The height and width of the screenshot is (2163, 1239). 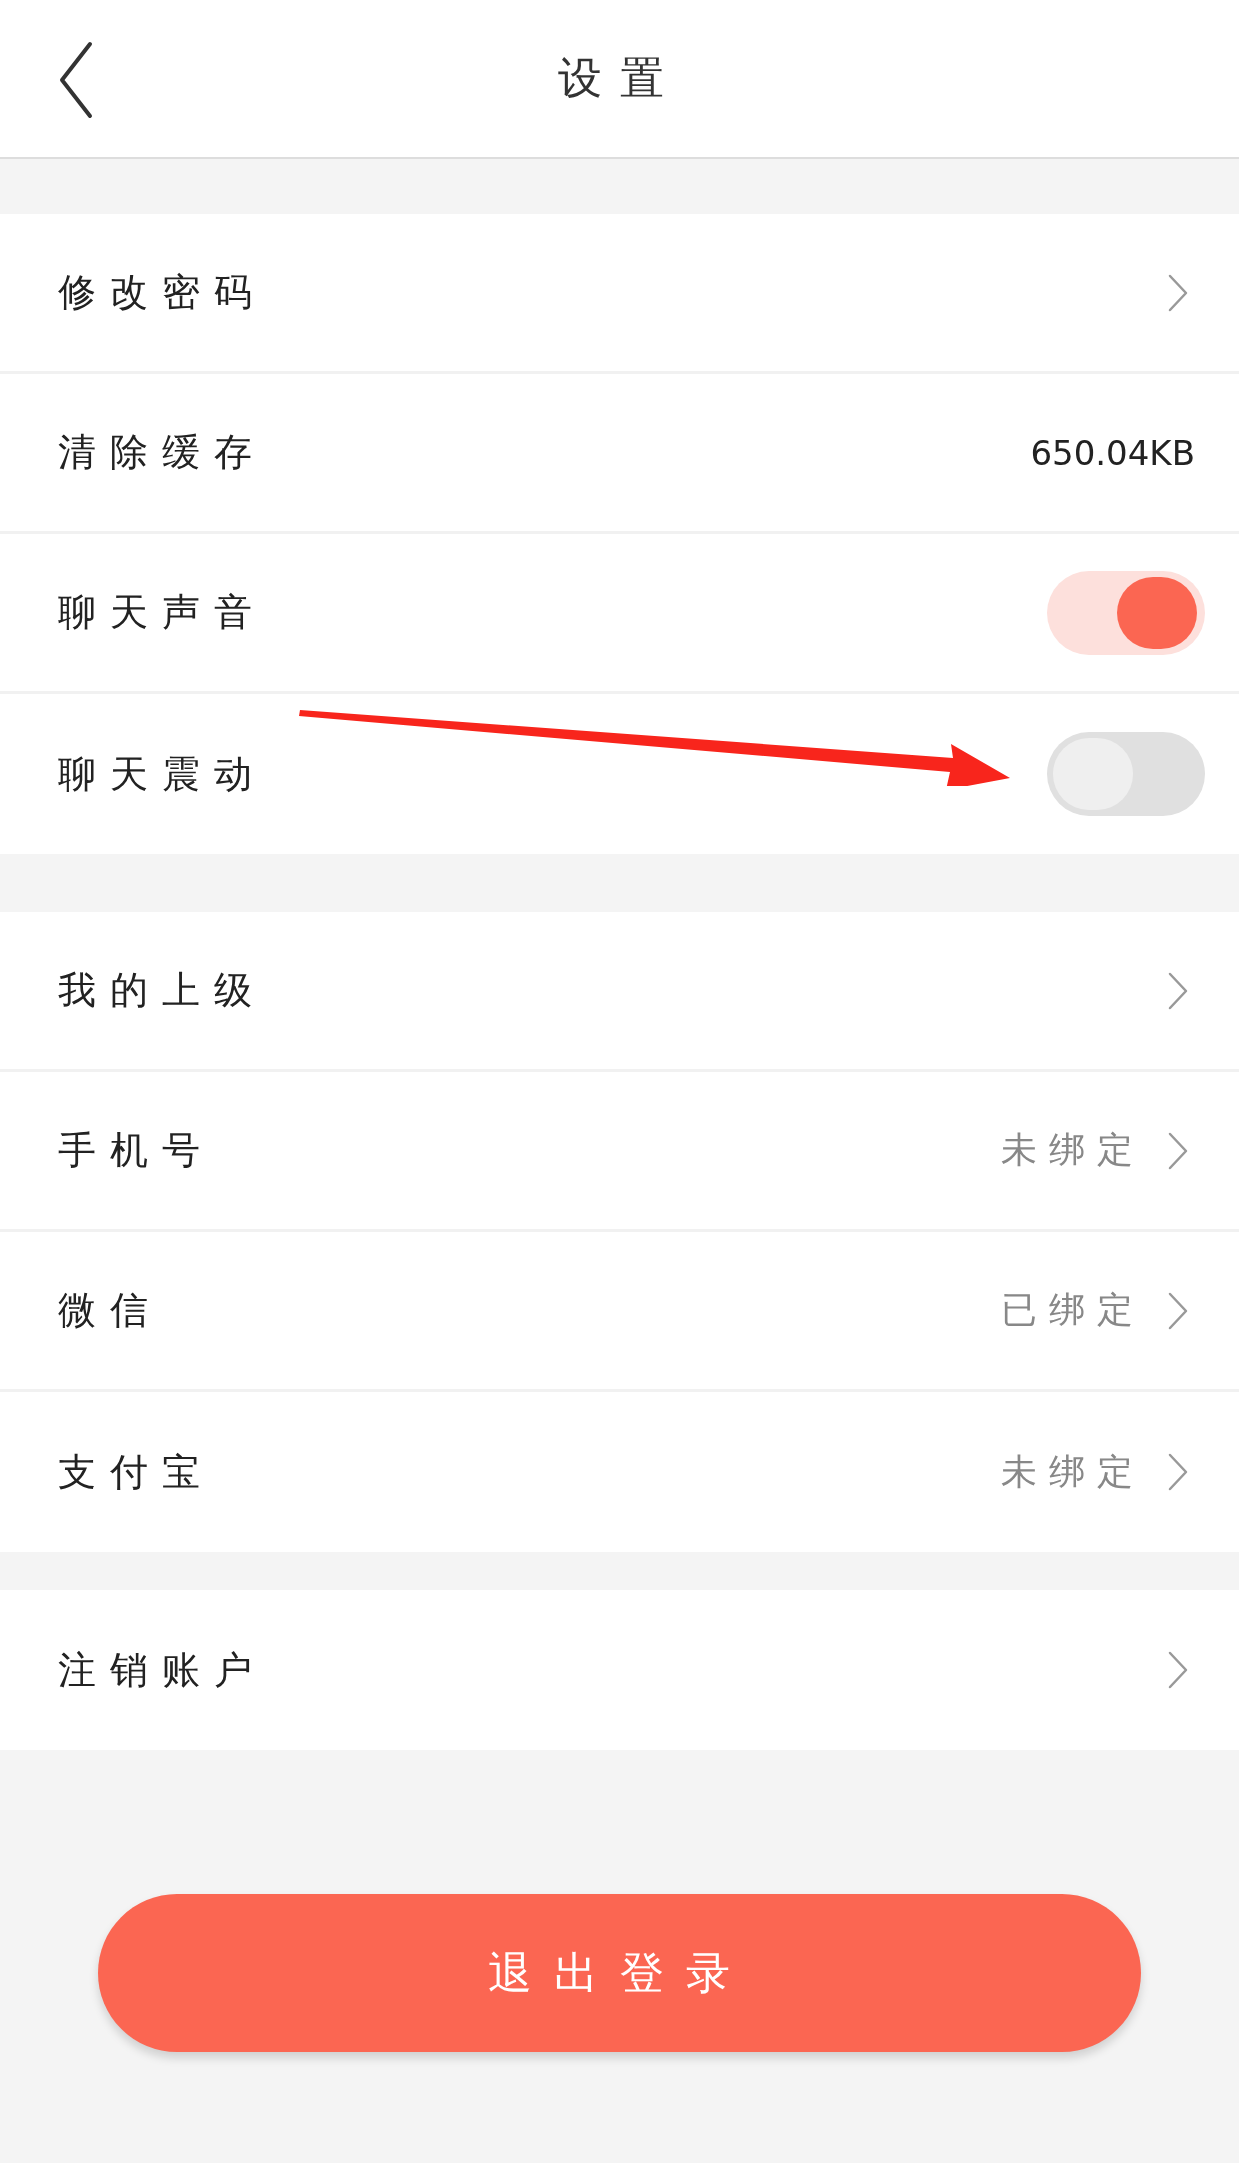 What do you see at coordinates (619, 1472) in the screenshot?
I see `settings-row: 支付宝 未绑定` at bounding box center [619, 1472].